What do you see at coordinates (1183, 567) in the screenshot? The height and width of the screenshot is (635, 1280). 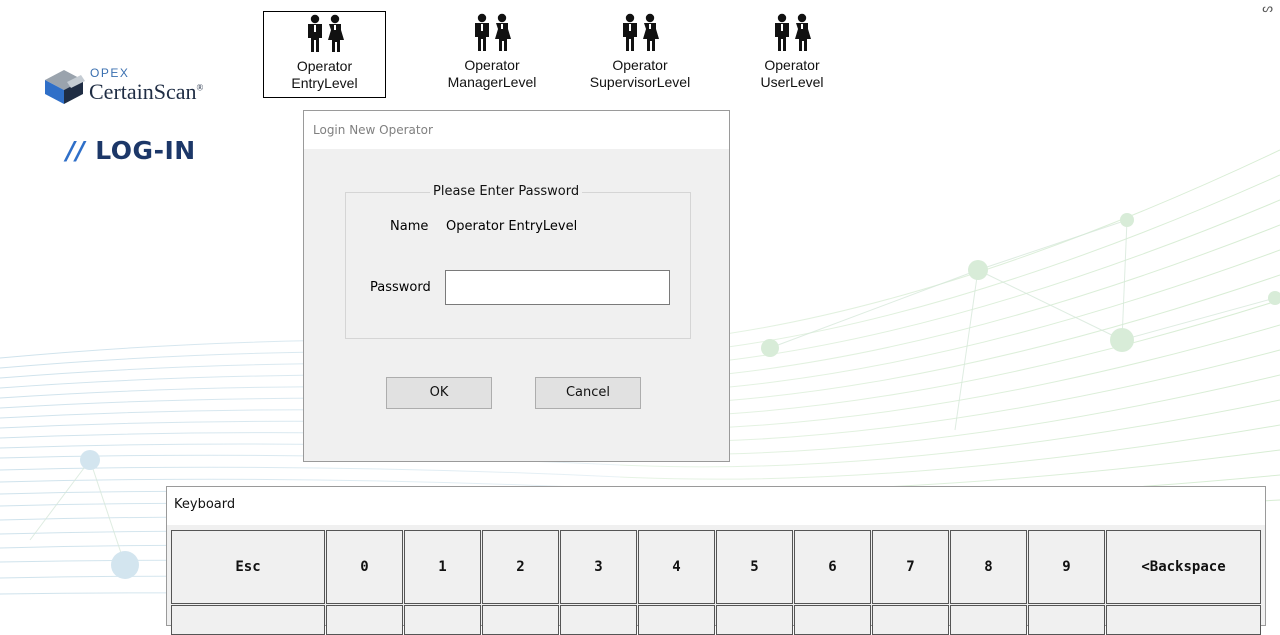 I see `key-backspace: <Backspace` at bounding box center [1183, 567].